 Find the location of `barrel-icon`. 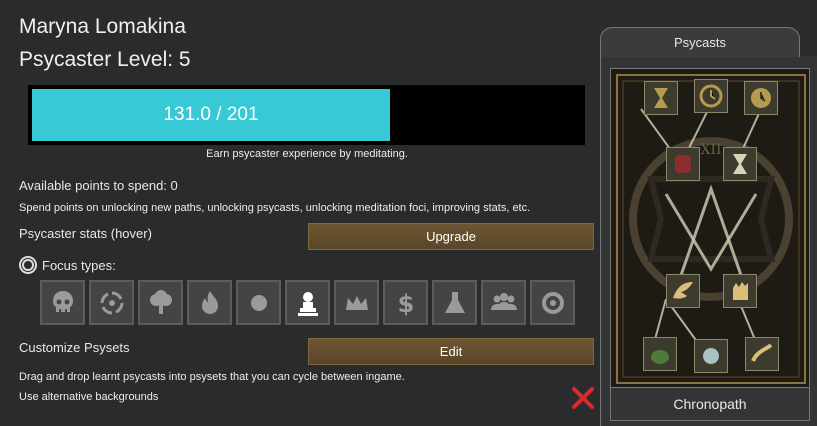

barrel-icon is located at coordinates (683, 164).